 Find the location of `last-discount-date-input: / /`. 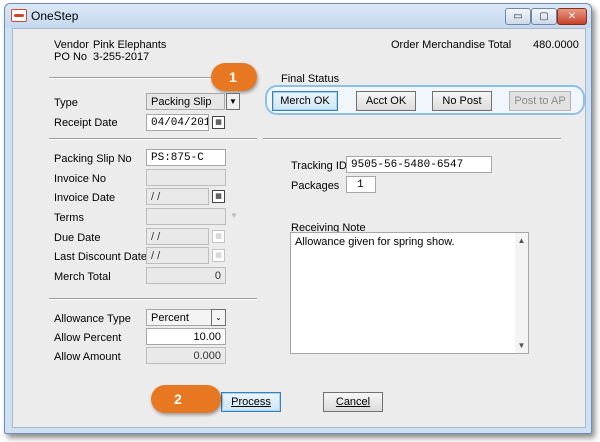

last-discount-date-input: / / is located at coordinates (177, 255).